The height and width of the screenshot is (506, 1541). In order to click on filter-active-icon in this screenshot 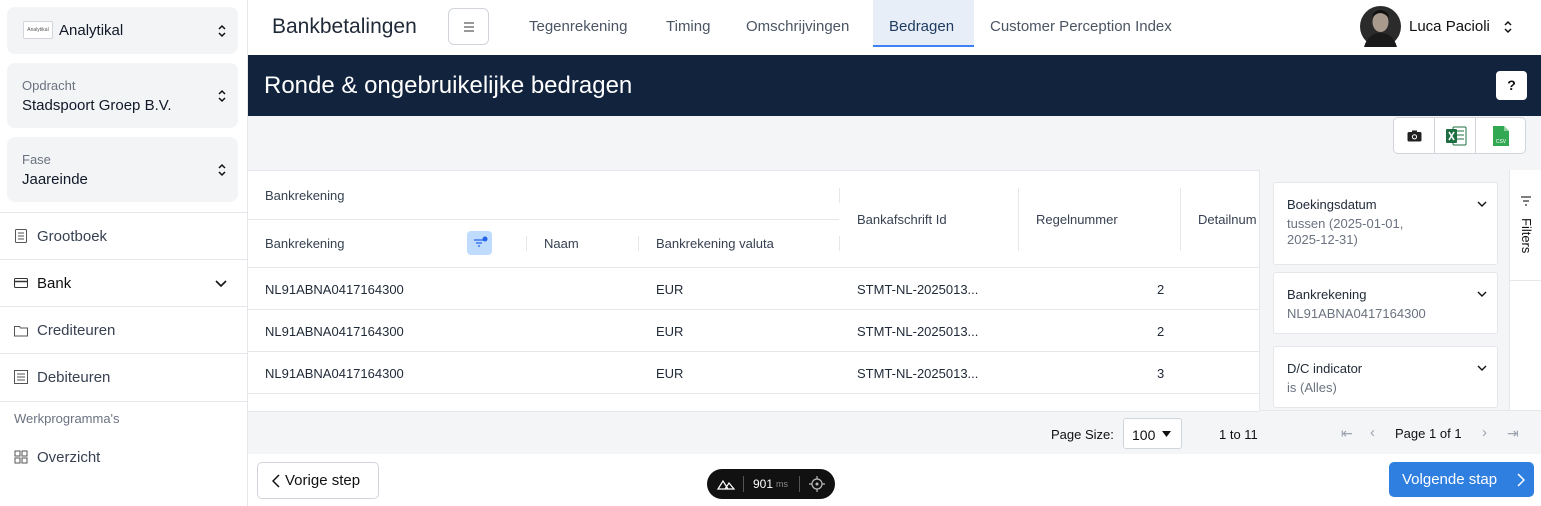, I will do `click(479, 243)`.